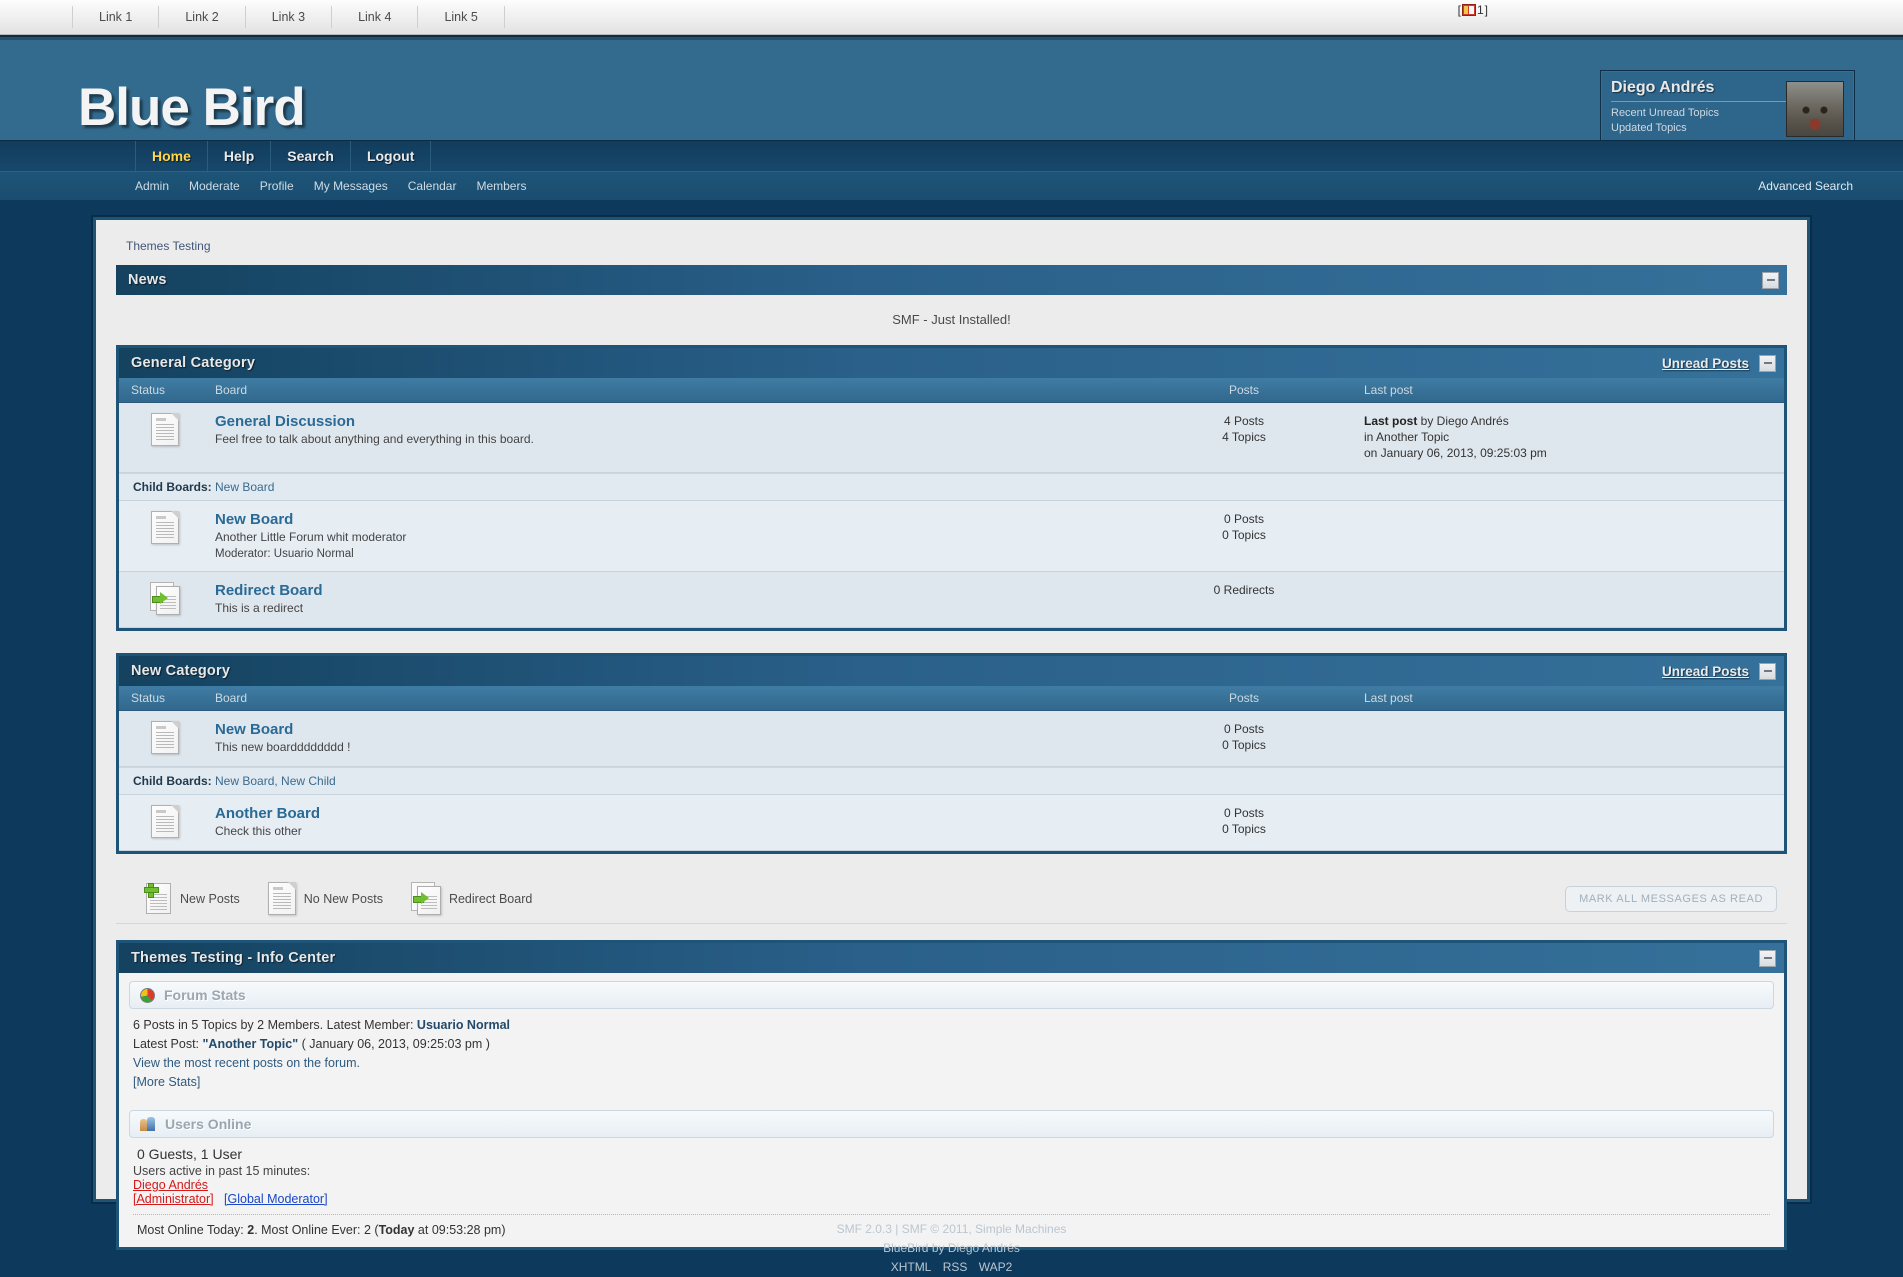 This screenshot has height=1277, width=1903. I want to click on board-description: This new boardddddddd !, so click(283, 747).